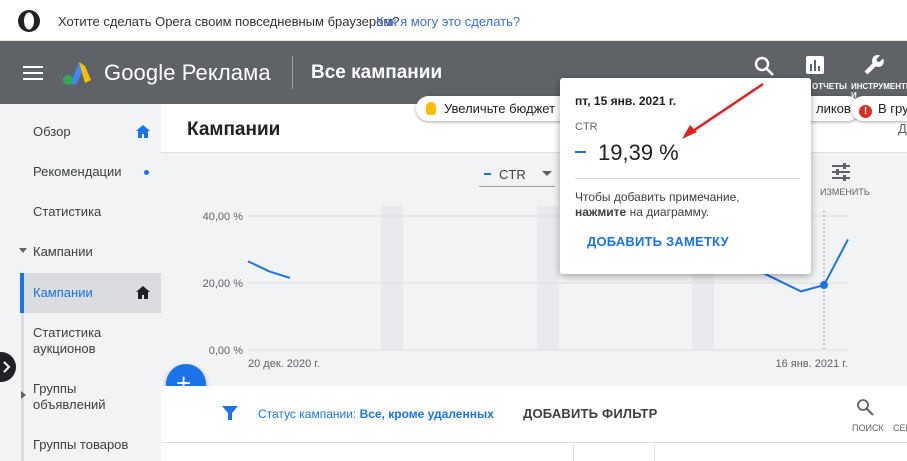 The height and width of the screenshot is (461, 907). I want to click on lightbulb-icon, so click(431, 108).